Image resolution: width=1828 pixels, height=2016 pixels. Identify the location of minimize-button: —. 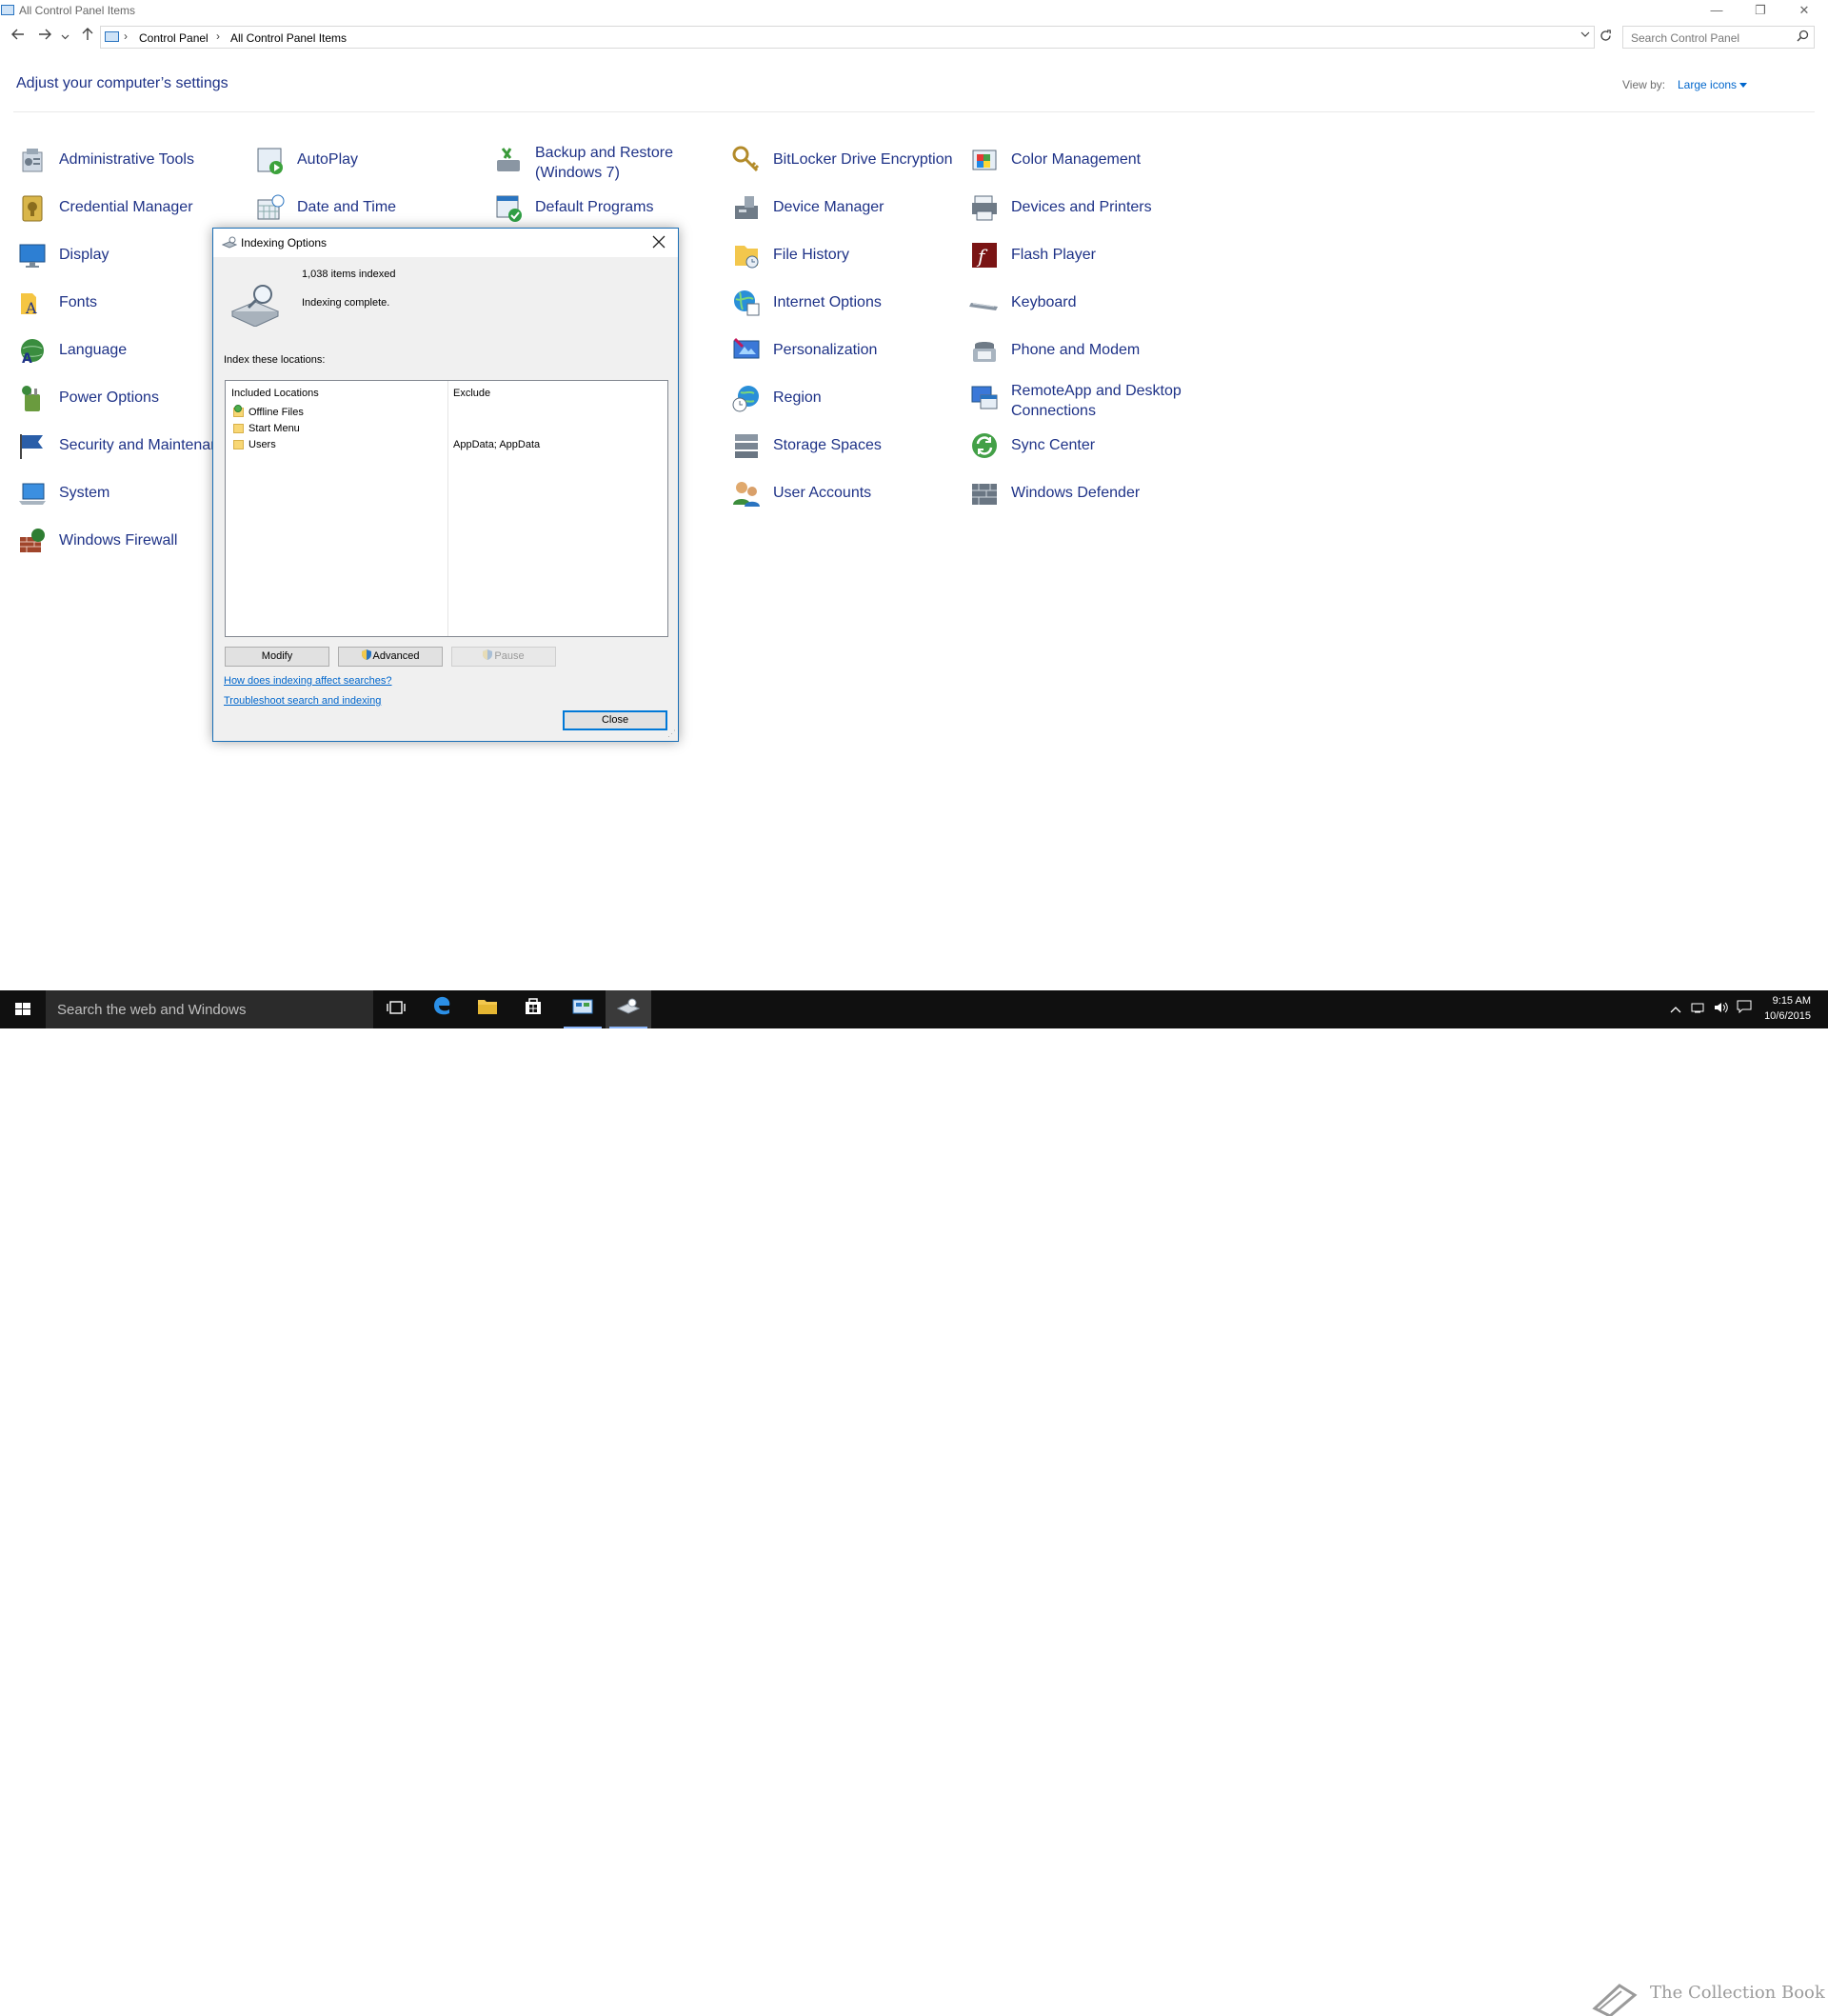
(1717, 10).